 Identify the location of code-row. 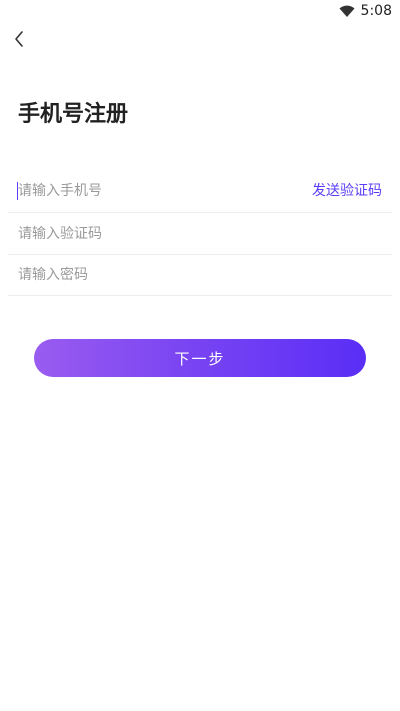
(200, 233).